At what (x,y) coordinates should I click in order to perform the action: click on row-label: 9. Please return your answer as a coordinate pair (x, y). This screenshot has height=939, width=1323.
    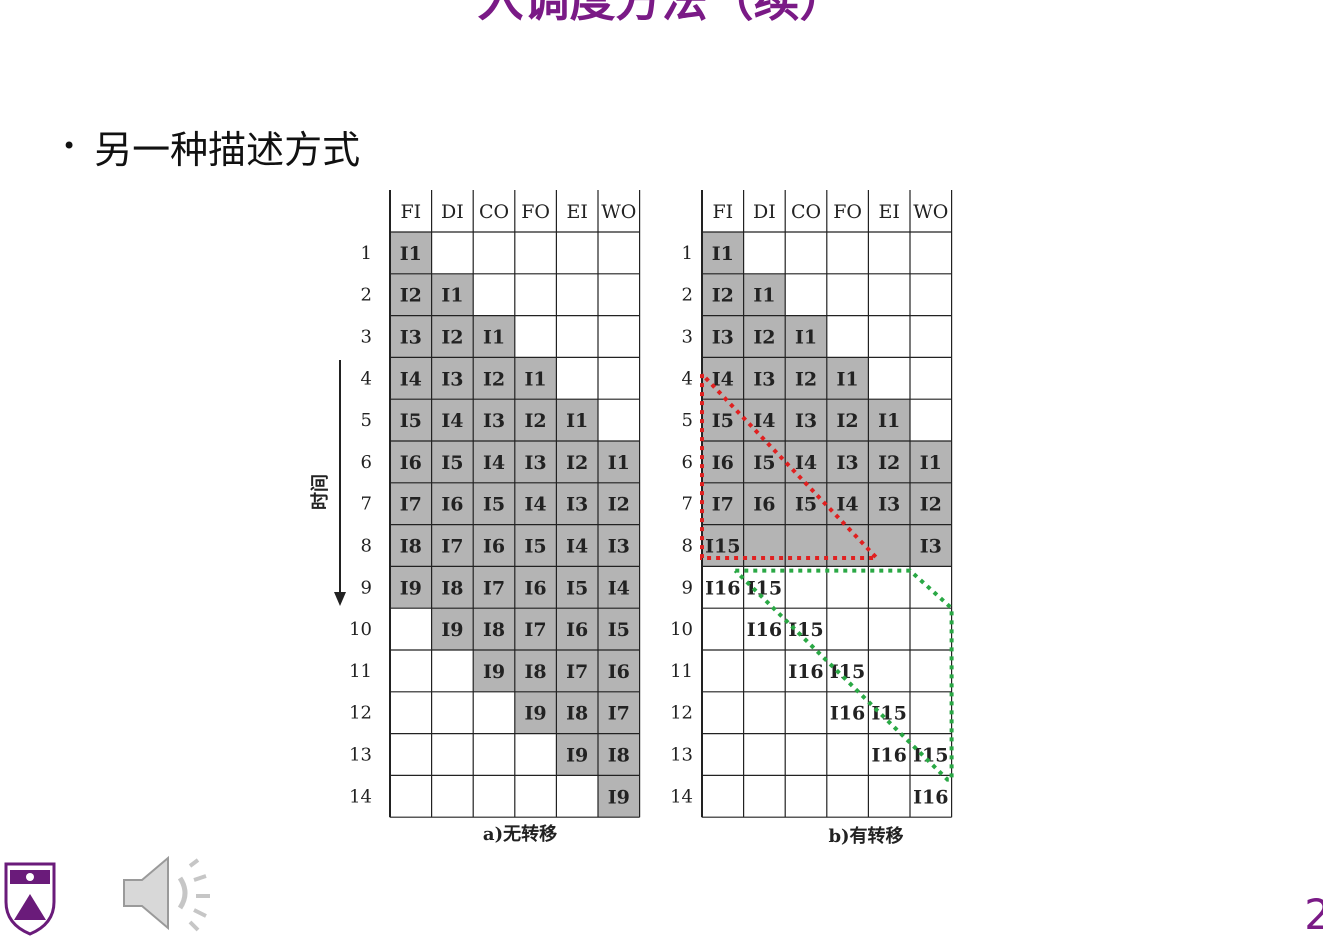
    Looking at the image, I should click on (366, 587).